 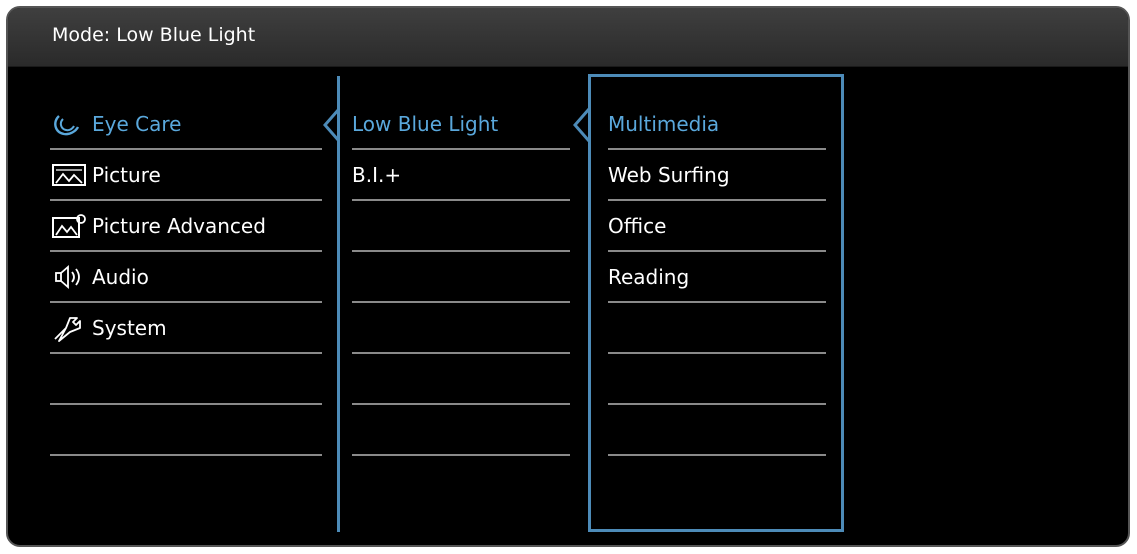 I want to click on option-item-multimedia: Multimedia, so click(x=717, y=125).